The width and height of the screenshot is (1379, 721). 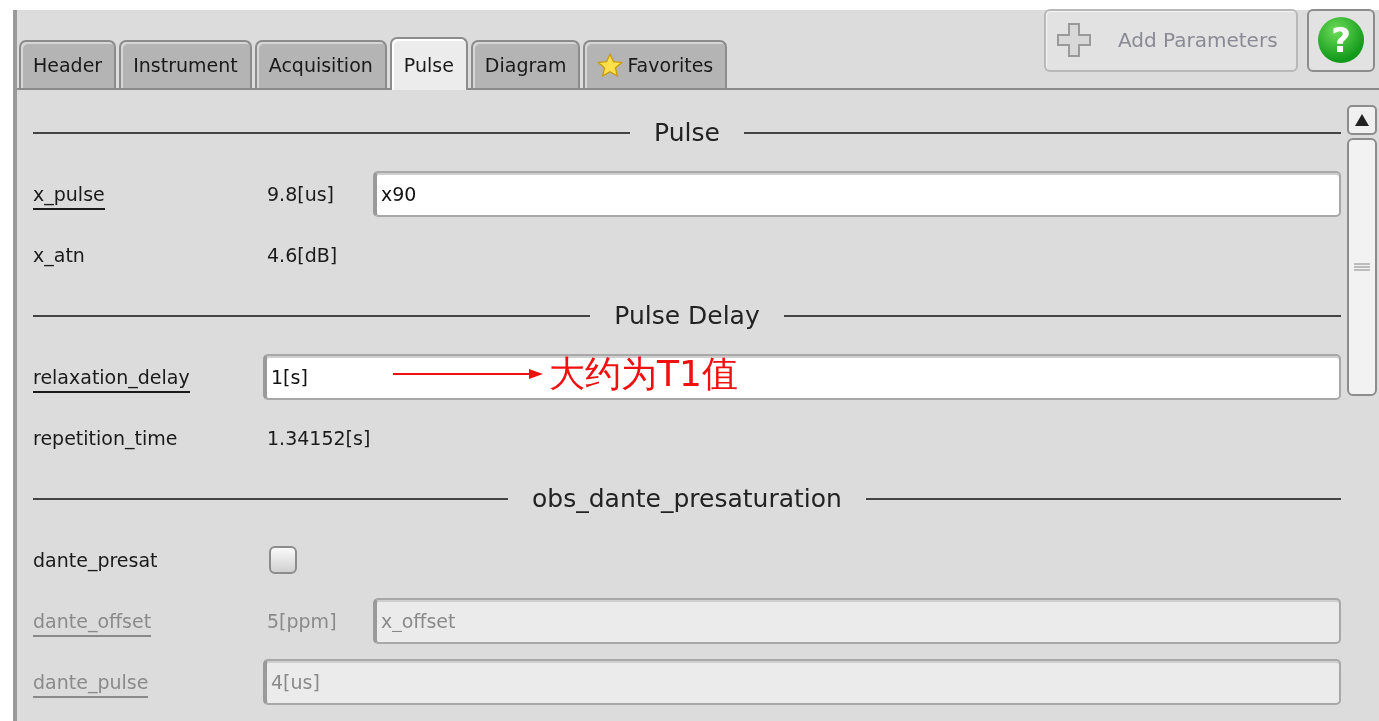 What do you see at coordinates (59, 256) in the screenshot?
I see `parameter-label: x_atn` at bounding box center [59, 256].